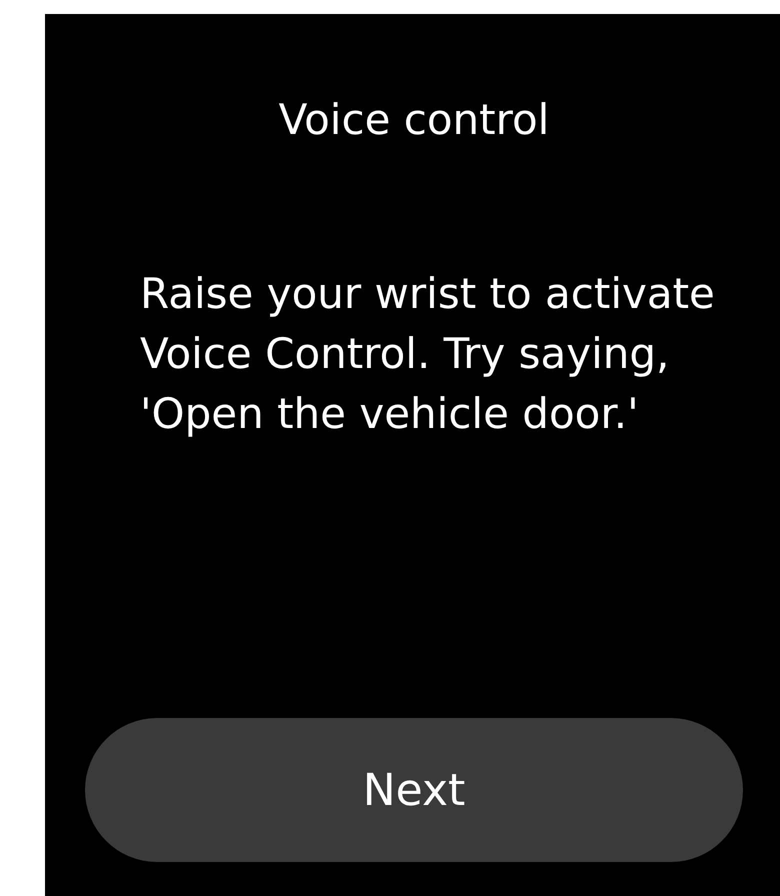 The height and width of the screenshot is (896, 780). What do you see at coordinates (414, 790) in the screenshot?
I see `next-button: Next` at bounding box center [414, 790].